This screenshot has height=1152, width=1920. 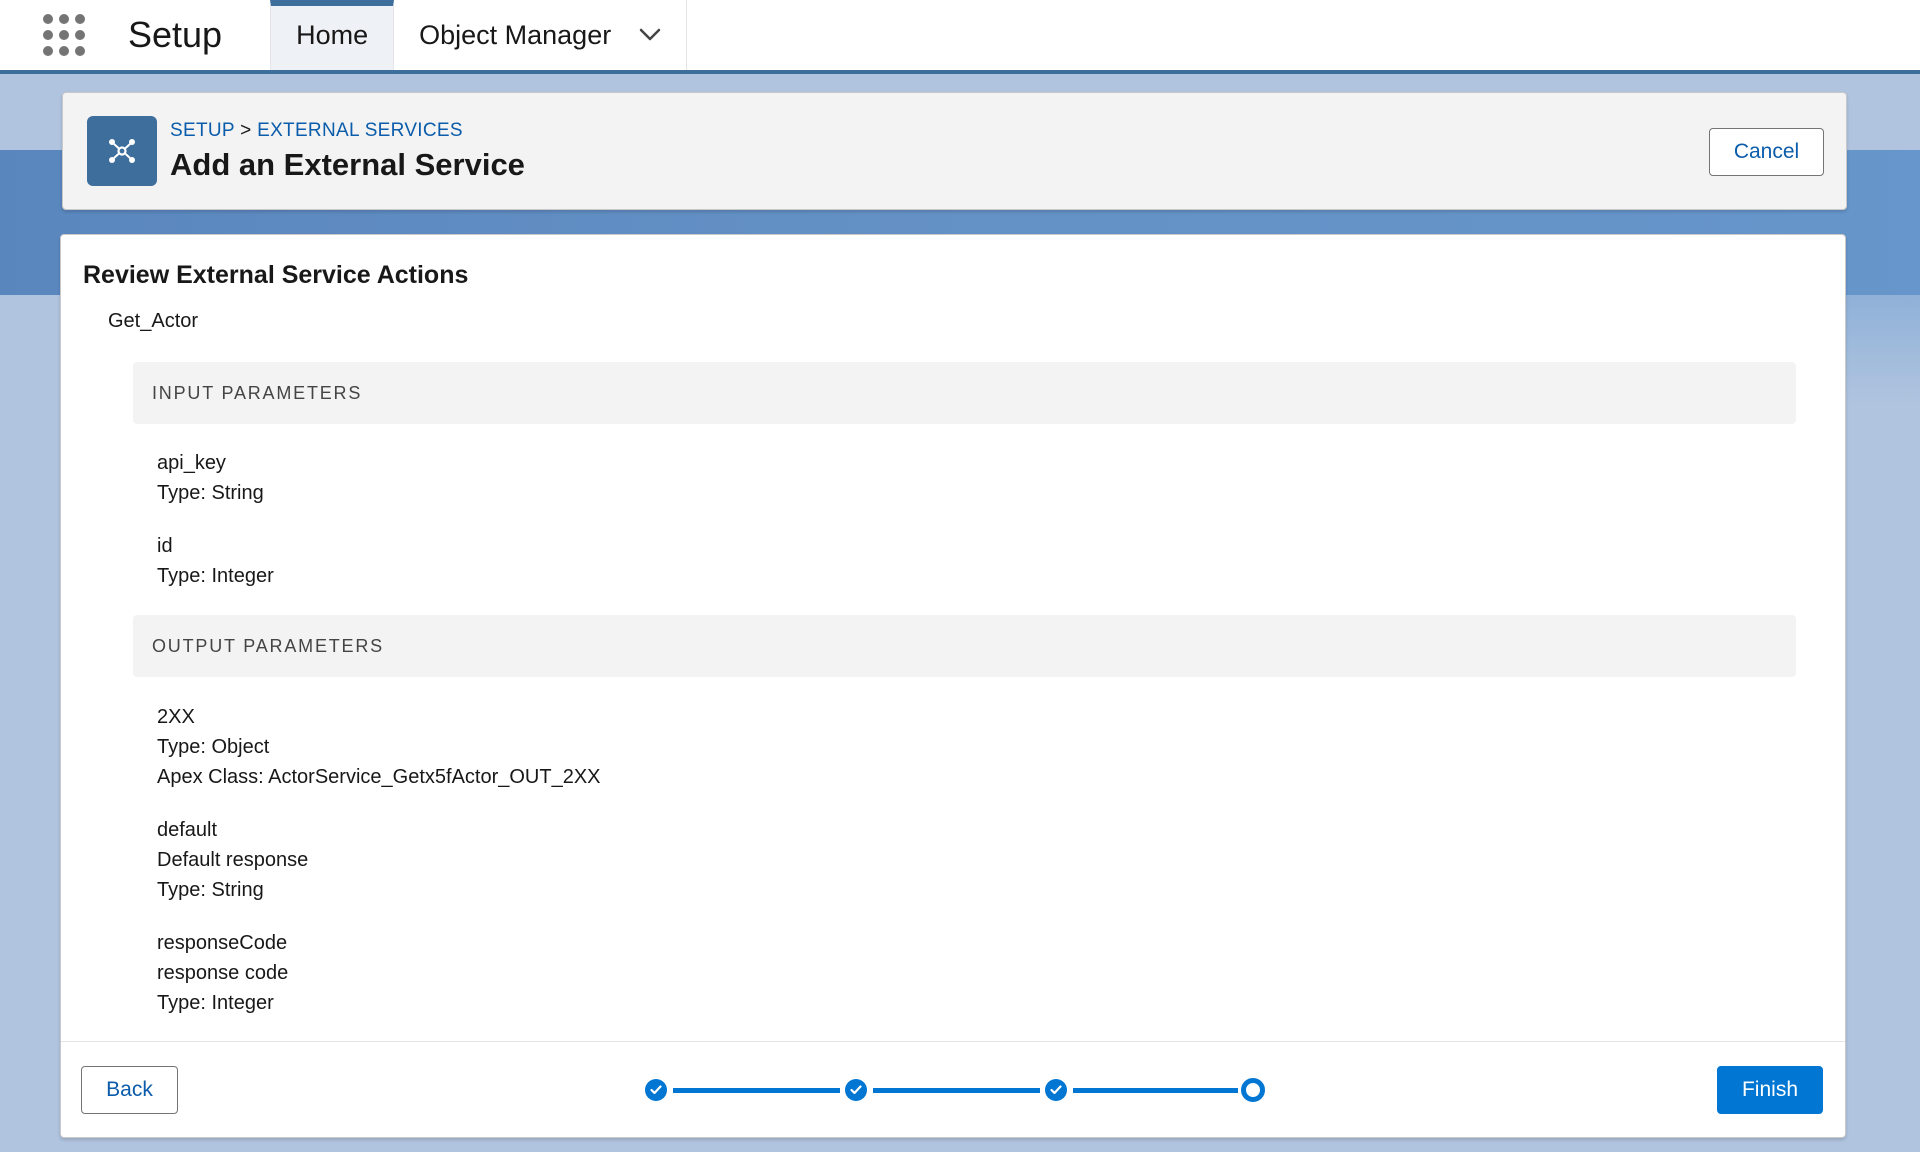 I want to click on progress-step-1-complete-icon, so click(x=656, y=1090).